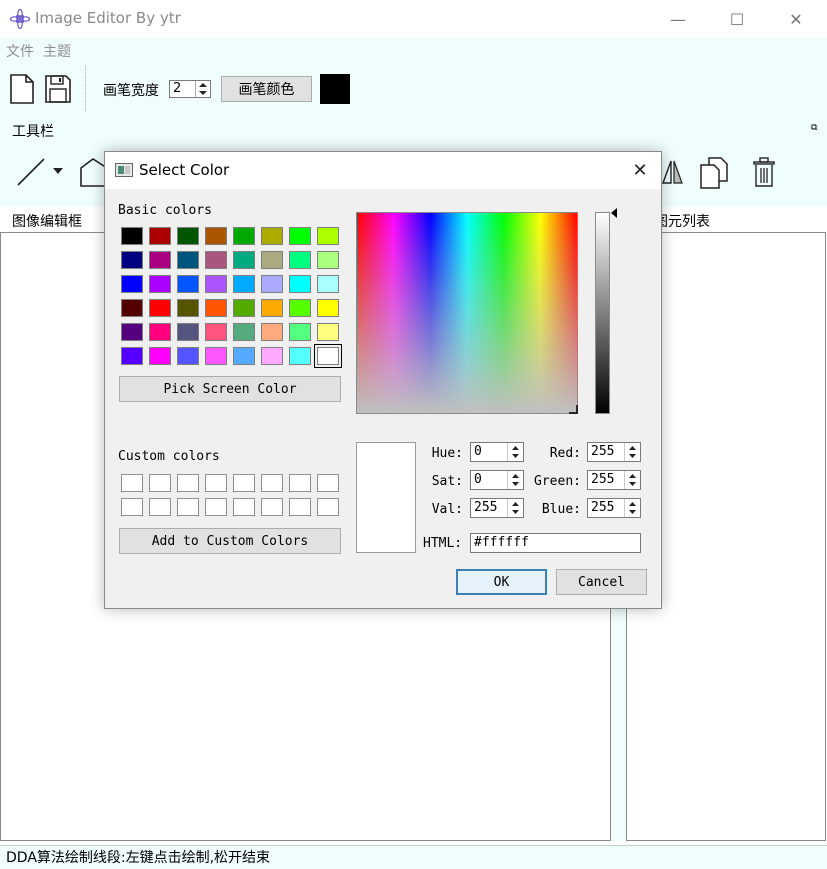 The image size is (827, 869). I want to click on delete-trash-icon, so click(764, 172).